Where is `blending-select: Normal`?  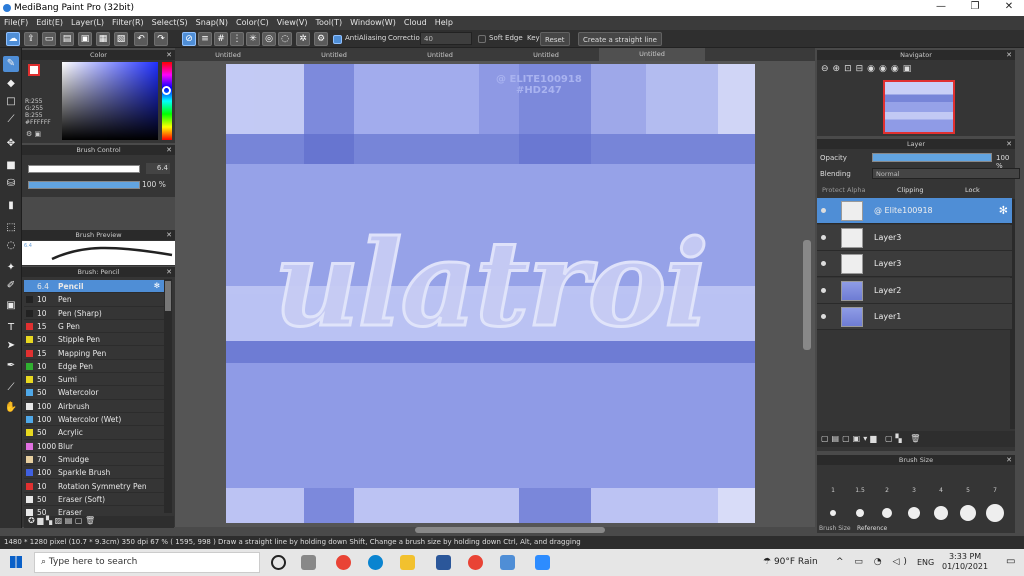
blending-select: Normal is located at coordinates (946, 173).